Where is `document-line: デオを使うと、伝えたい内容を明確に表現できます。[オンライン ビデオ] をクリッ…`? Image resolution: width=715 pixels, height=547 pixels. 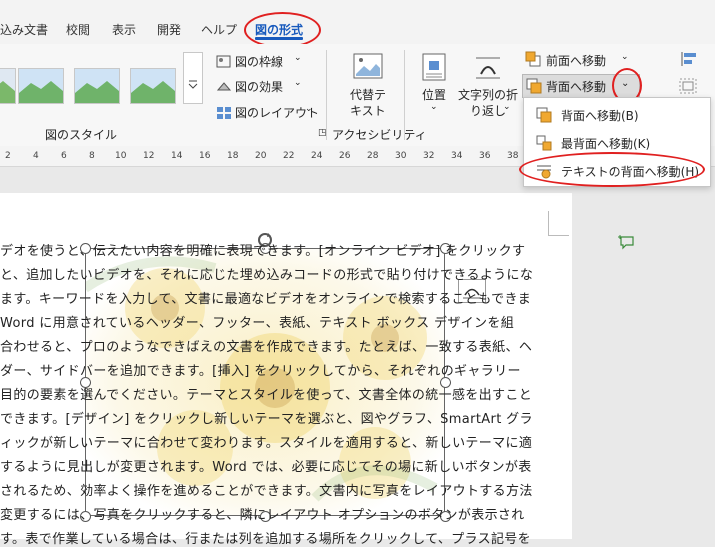 document-line: デオを使うと、伝えたい内容を明確に表現できます。[オンライン ビデオ] をクリッ… is located at coordinates (263, 251).